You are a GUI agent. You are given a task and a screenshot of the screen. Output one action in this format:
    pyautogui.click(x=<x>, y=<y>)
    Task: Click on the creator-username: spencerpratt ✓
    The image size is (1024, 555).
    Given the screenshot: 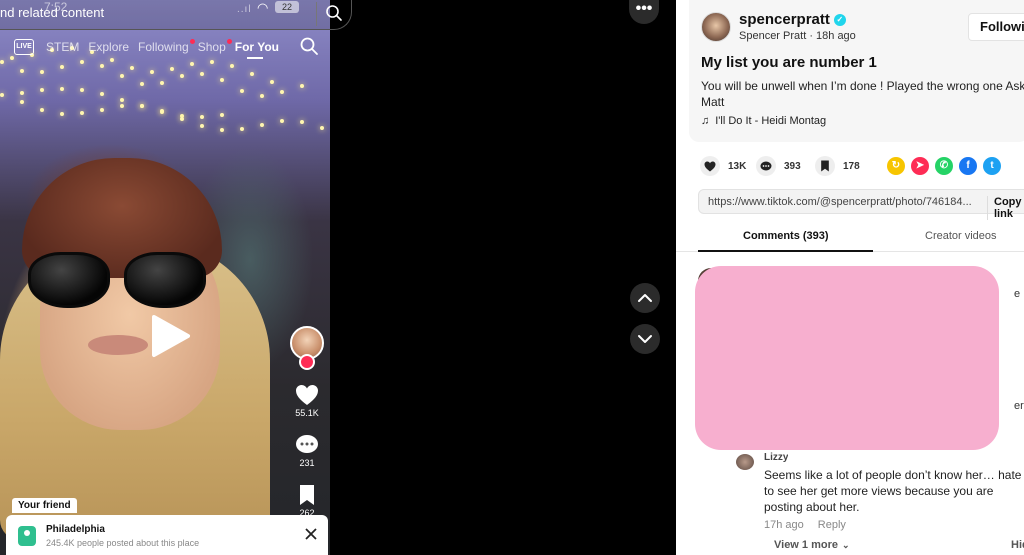 What is the action you would take?
    pyautogui.click(x=792, y=19)
    